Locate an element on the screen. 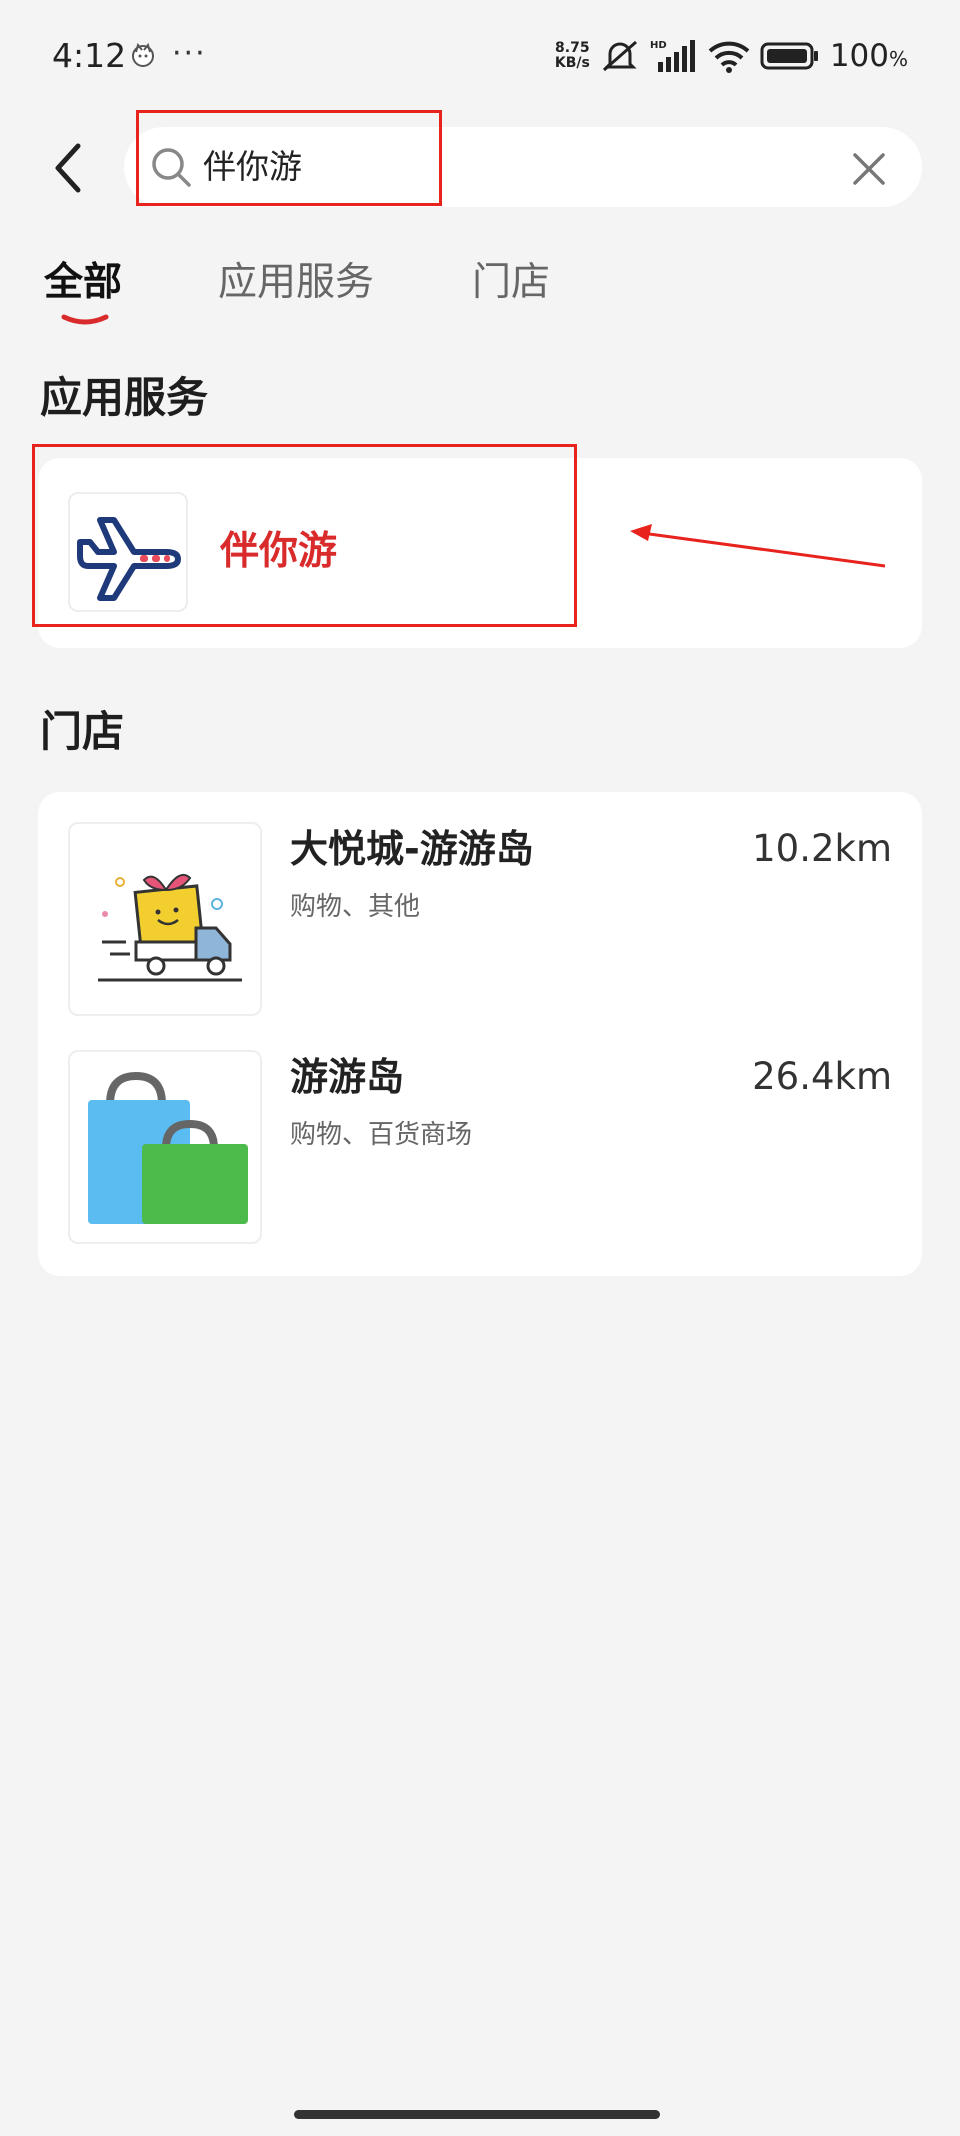 The width and height of the screenshot is (960, 2136). status-indicators: 8.75 KB/s HD 100% is located at coordinates (731, 56).